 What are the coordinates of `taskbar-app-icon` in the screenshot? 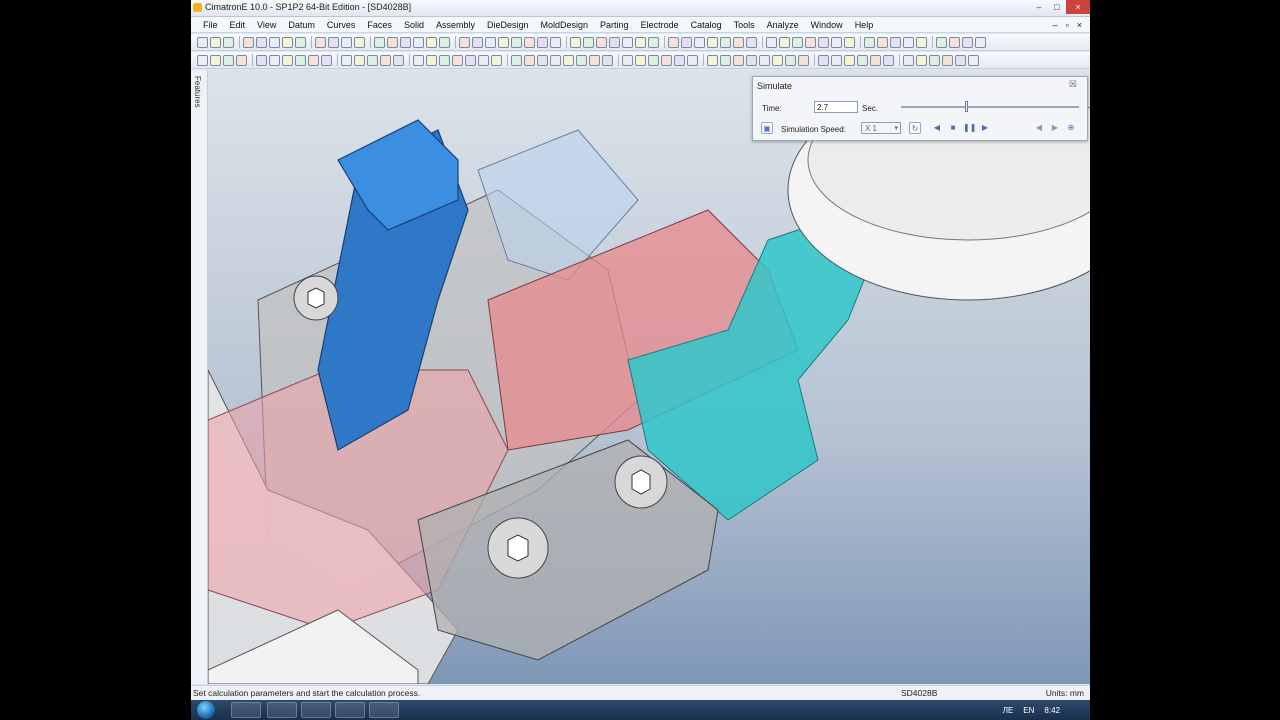 It's located at (350, 710).